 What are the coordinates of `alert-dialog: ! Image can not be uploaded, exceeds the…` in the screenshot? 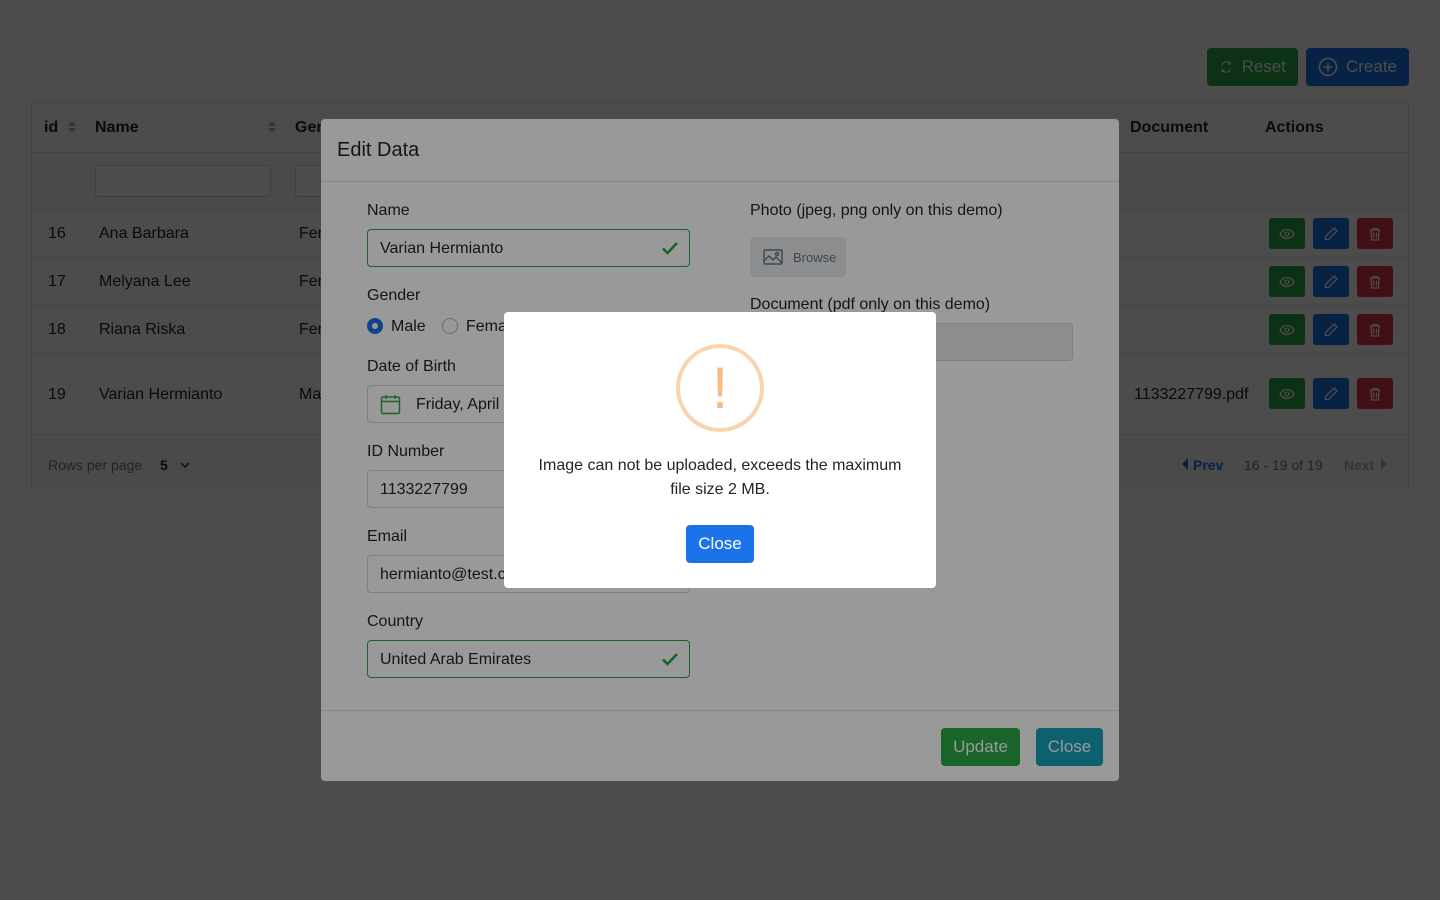 It's located at (720, 450).